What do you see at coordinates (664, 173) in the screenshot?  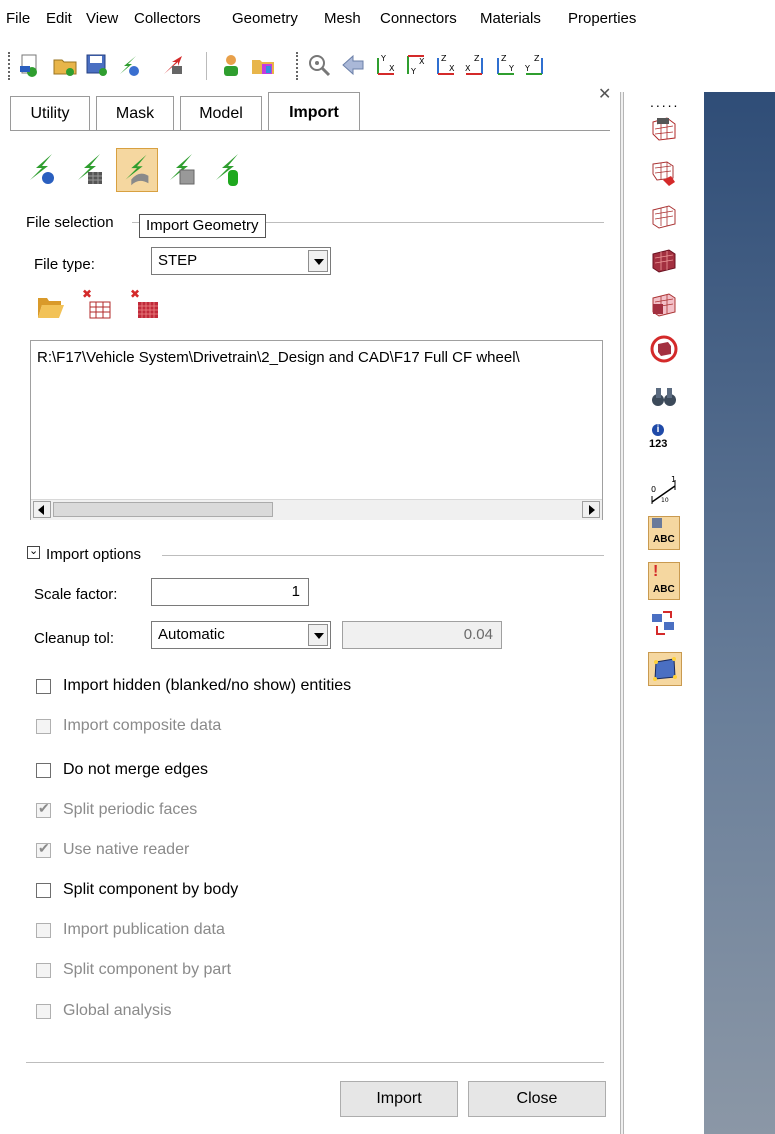 I see `remove-mesh-icon` at bounding box center [664, 173].